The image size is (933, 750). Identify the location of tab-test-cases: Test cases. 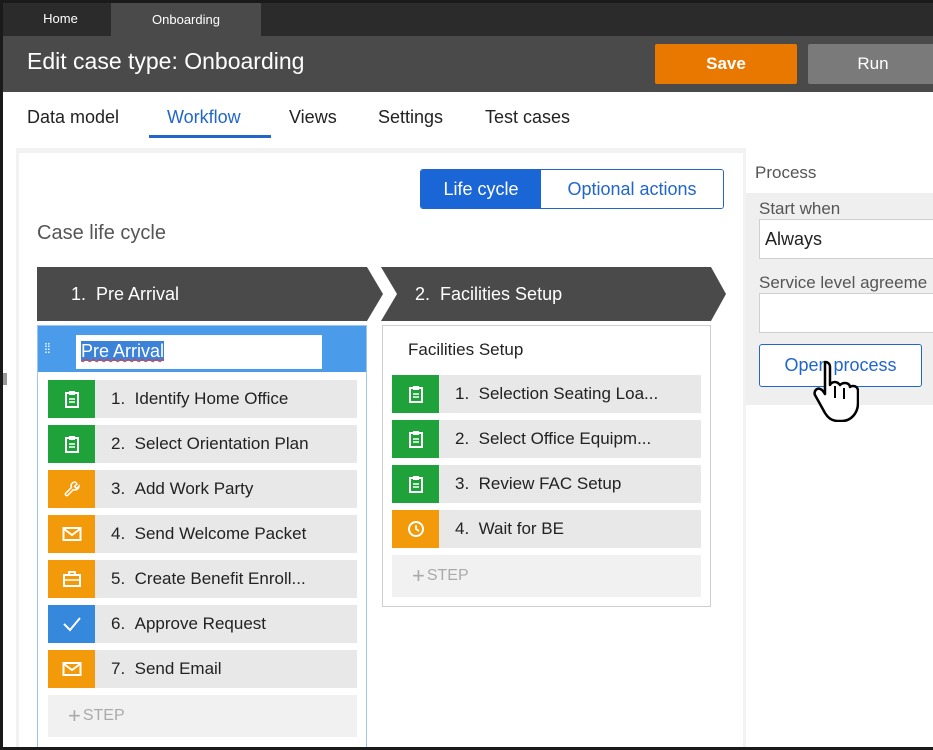
(527, 117).